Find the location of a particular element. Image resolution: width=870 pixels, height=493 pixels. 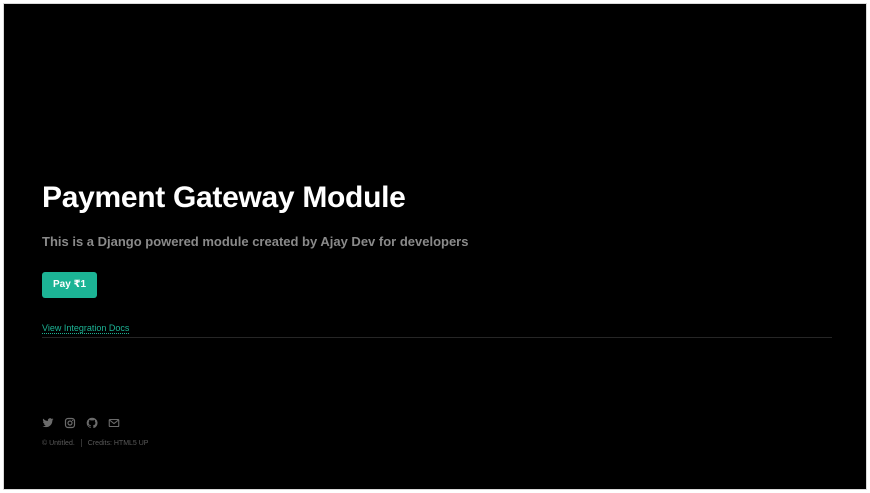

copyright-text: © Untitled. is located at coordinates (58, 443).